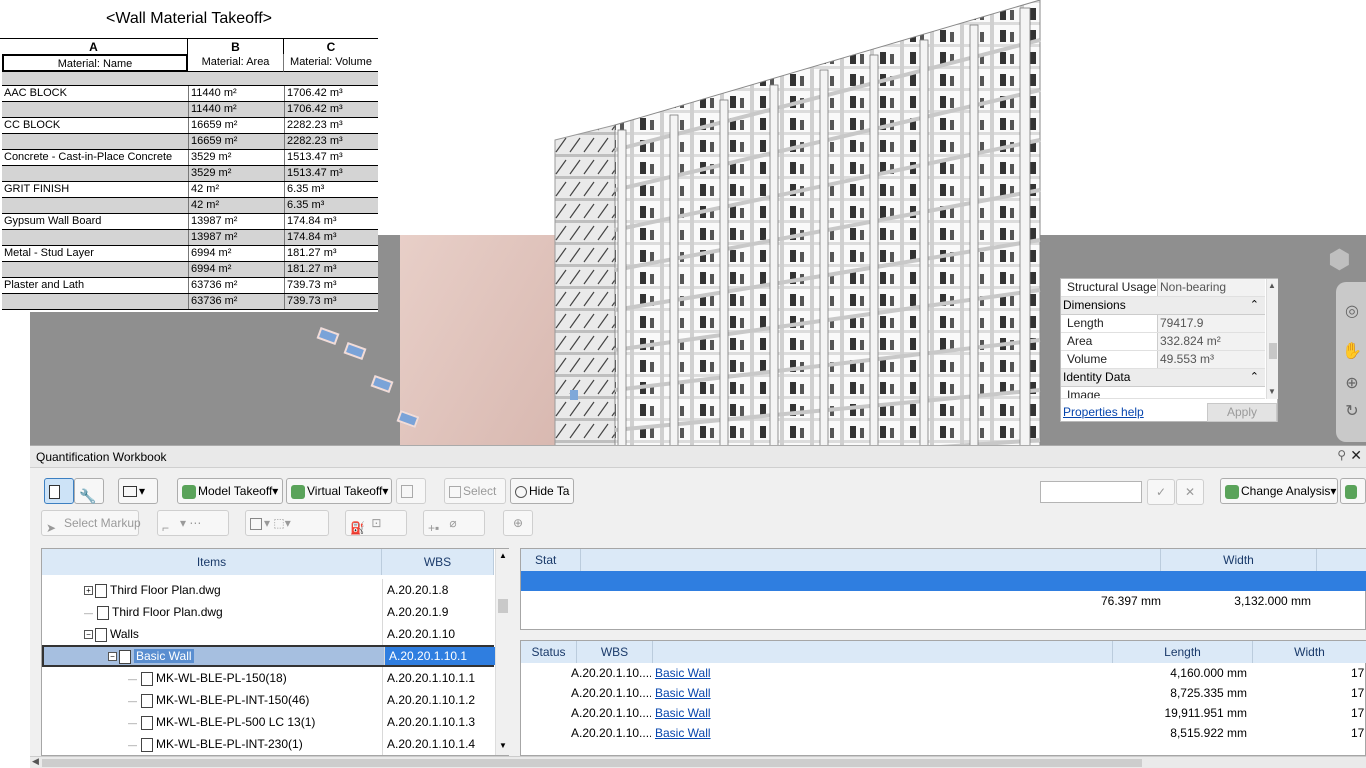  What do you see at coordinates (411, 491) in the screenshot?
I see `copy-button` at bounding box center [411, 491].